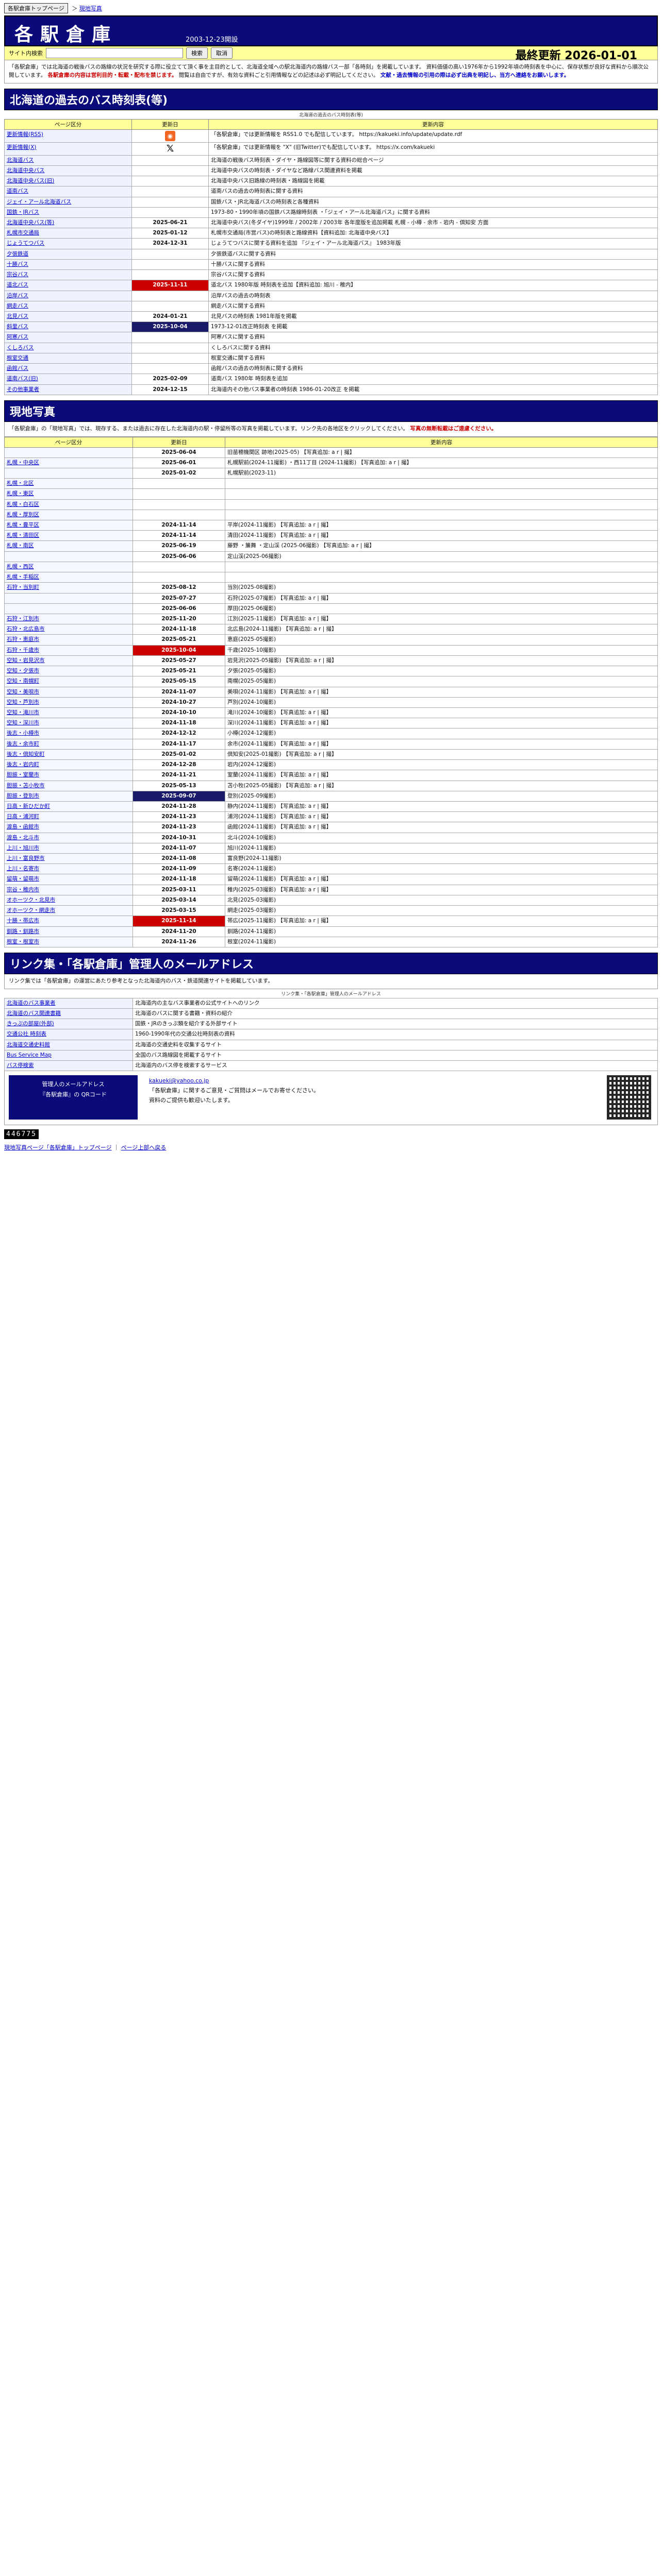  What do you see at coordinates (23, 796) in the screenshot?
I see `photo-category-link: 胆振・登別市` at bounding box center [23, 796].